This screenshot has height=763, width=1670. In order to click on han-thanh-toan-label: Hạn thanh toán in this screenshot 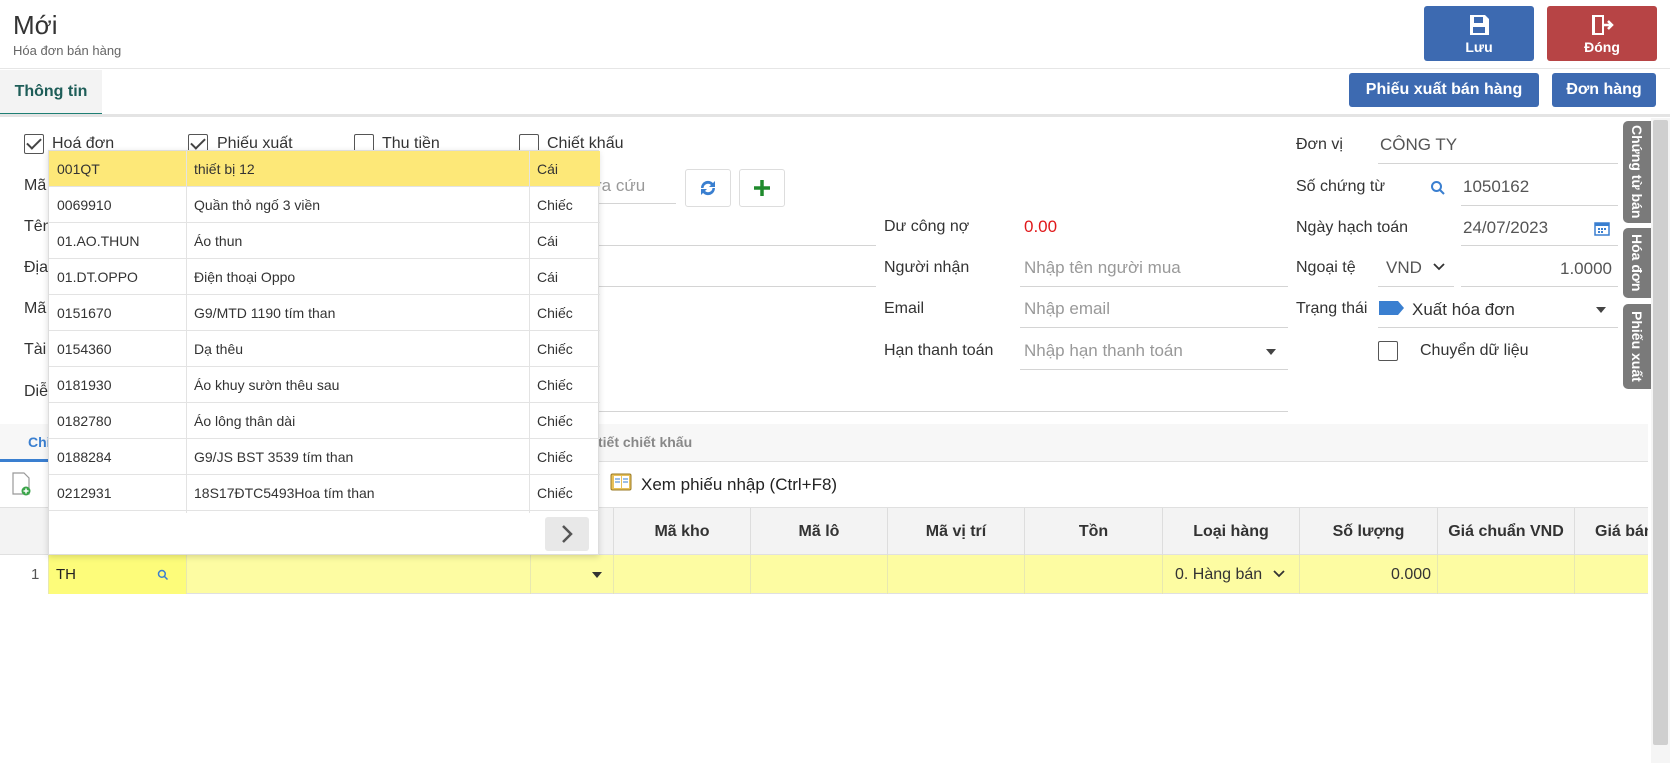, I will do `click(939, 350)`.